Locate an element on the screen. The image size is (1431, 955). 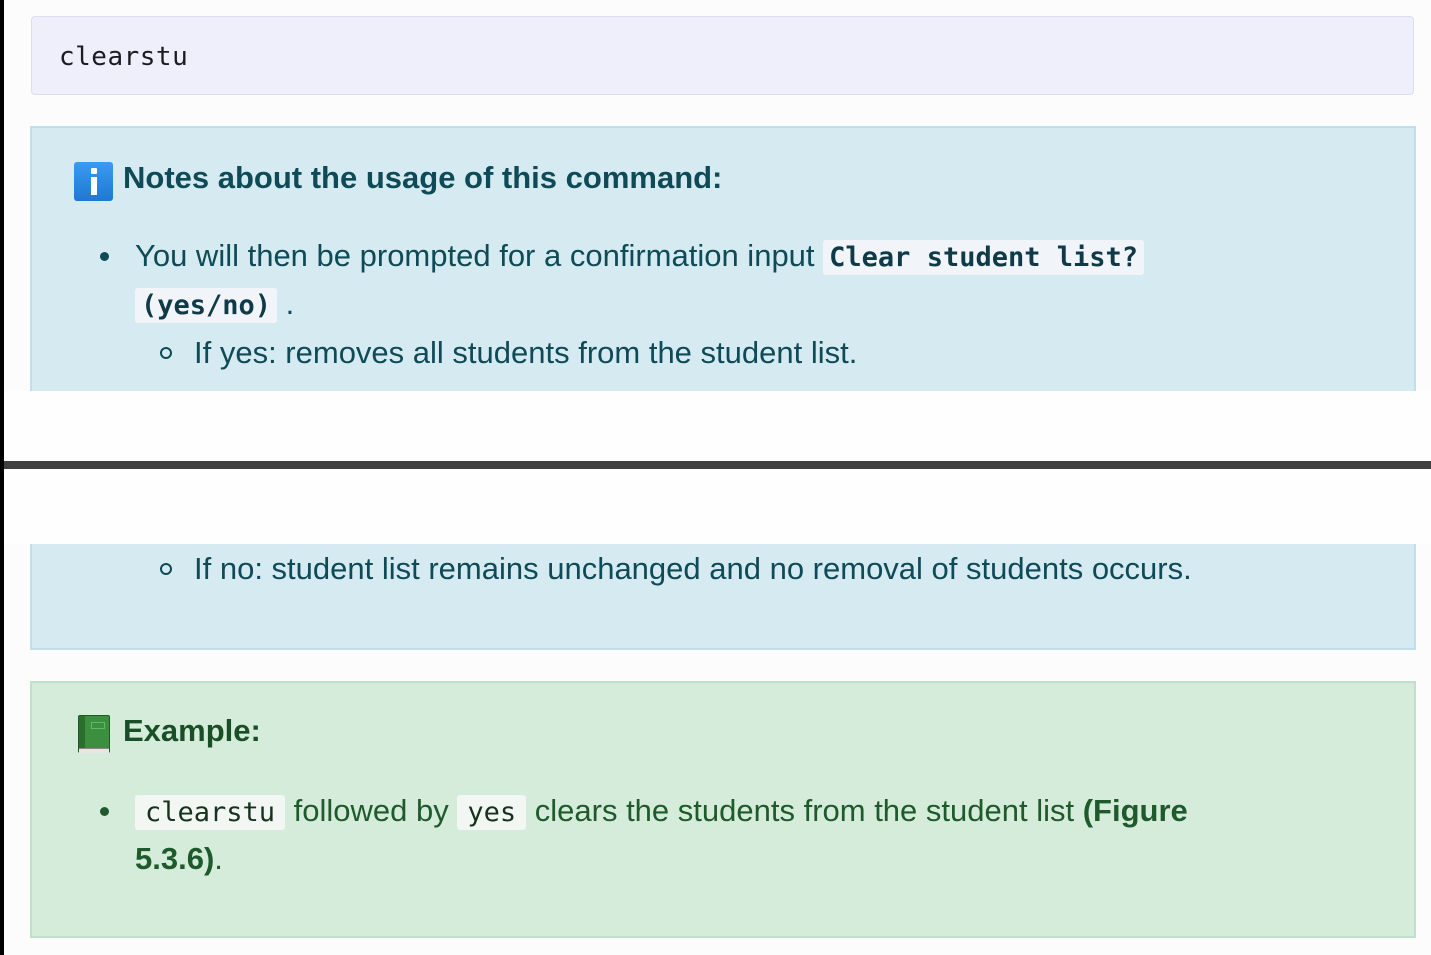
example-heading-text: Example: is located at coordinates (192, 730).